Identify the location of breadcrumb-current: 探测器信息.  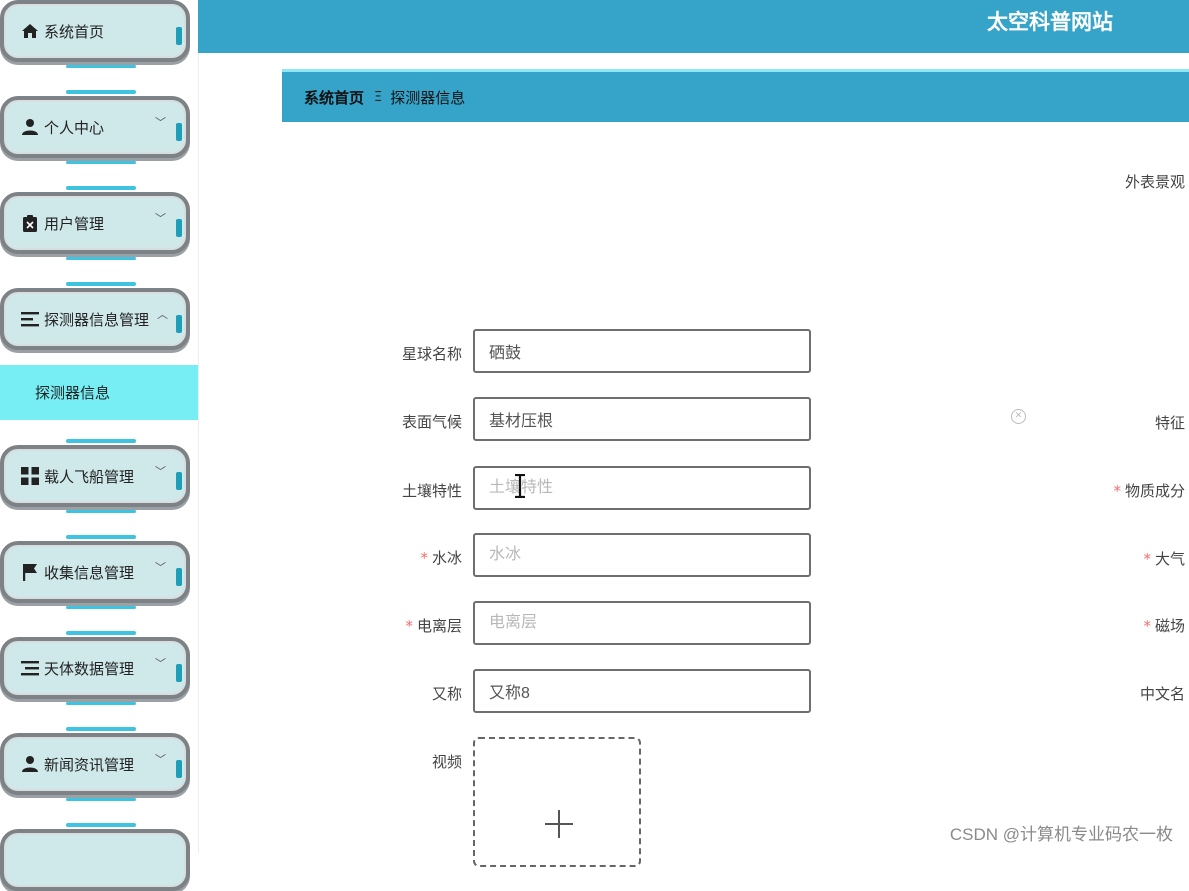
(428, 97).